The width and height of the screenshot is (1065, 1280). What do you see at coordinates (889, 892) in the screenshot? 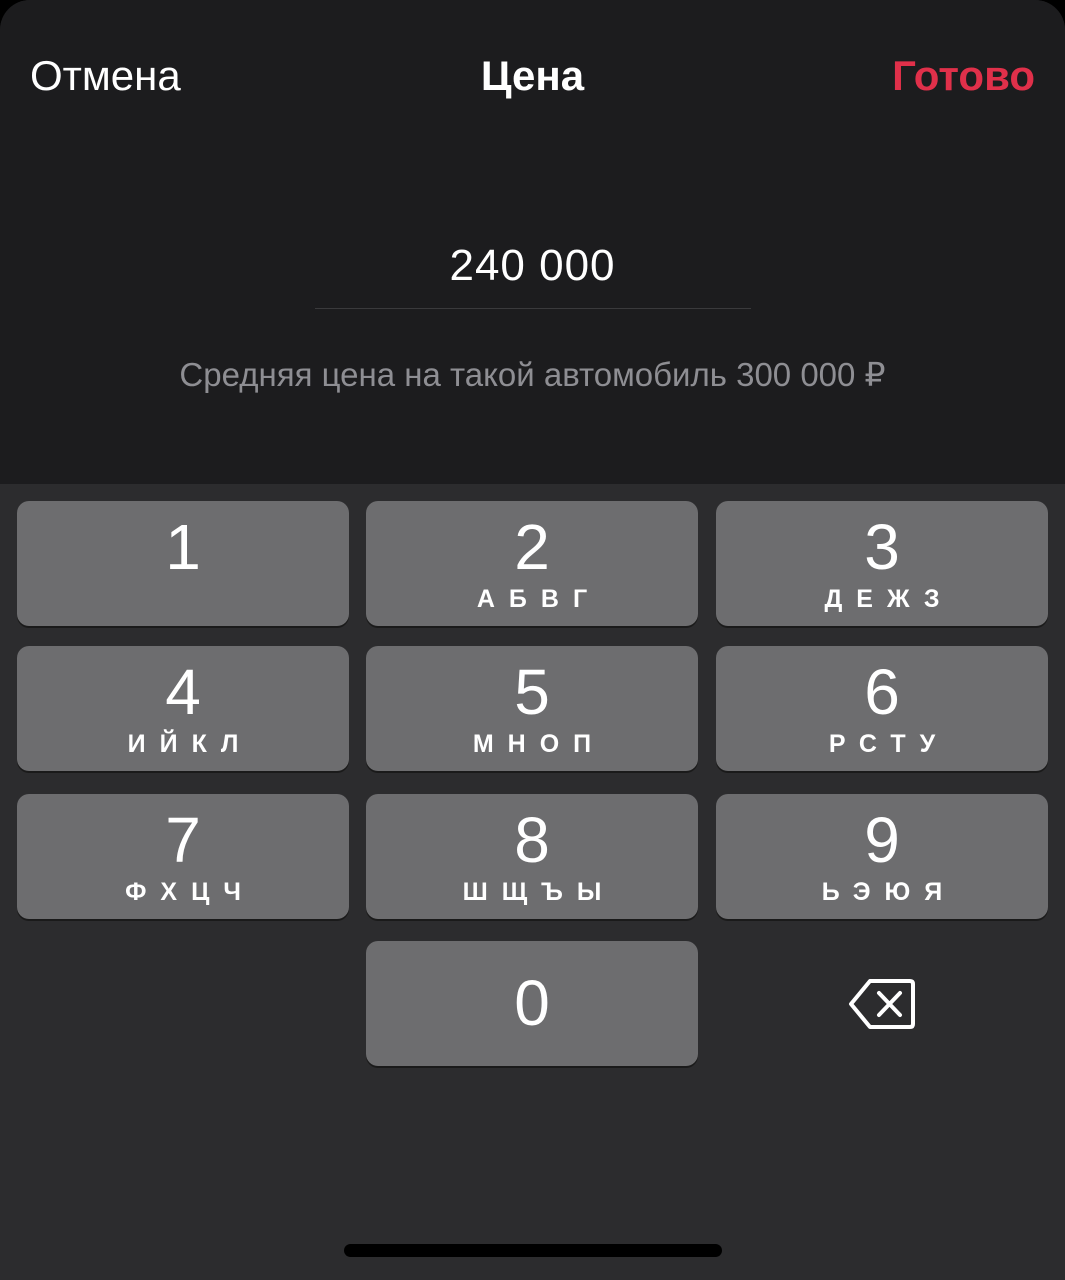
I see `key-letters: ЬЭЮЯ` at bounding box center [889, 892].